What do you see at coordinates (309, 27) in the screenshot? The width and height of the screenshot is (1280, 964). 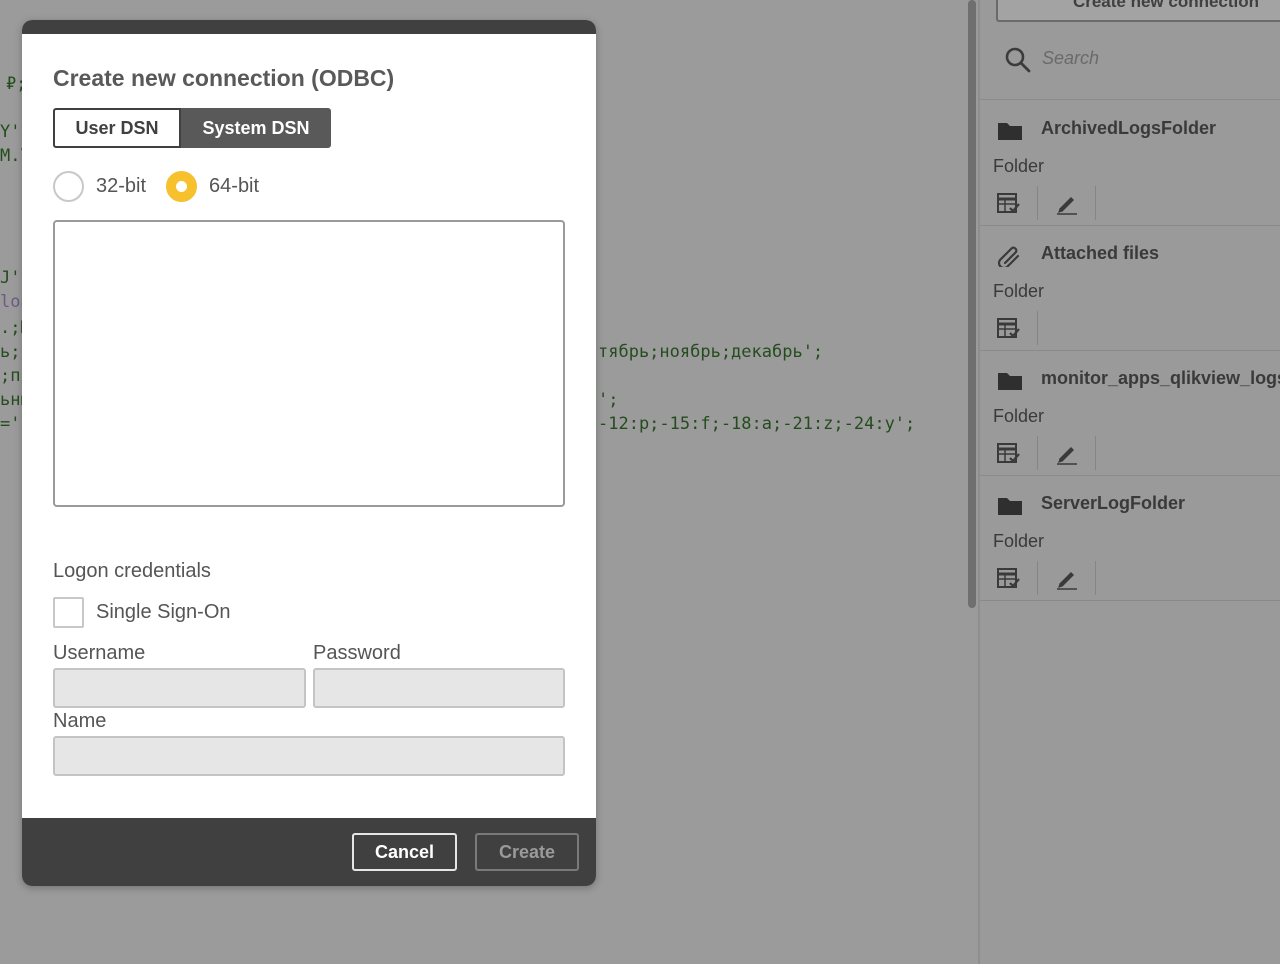 I see `dialog-top-bar` at bounding box center [309, 27].